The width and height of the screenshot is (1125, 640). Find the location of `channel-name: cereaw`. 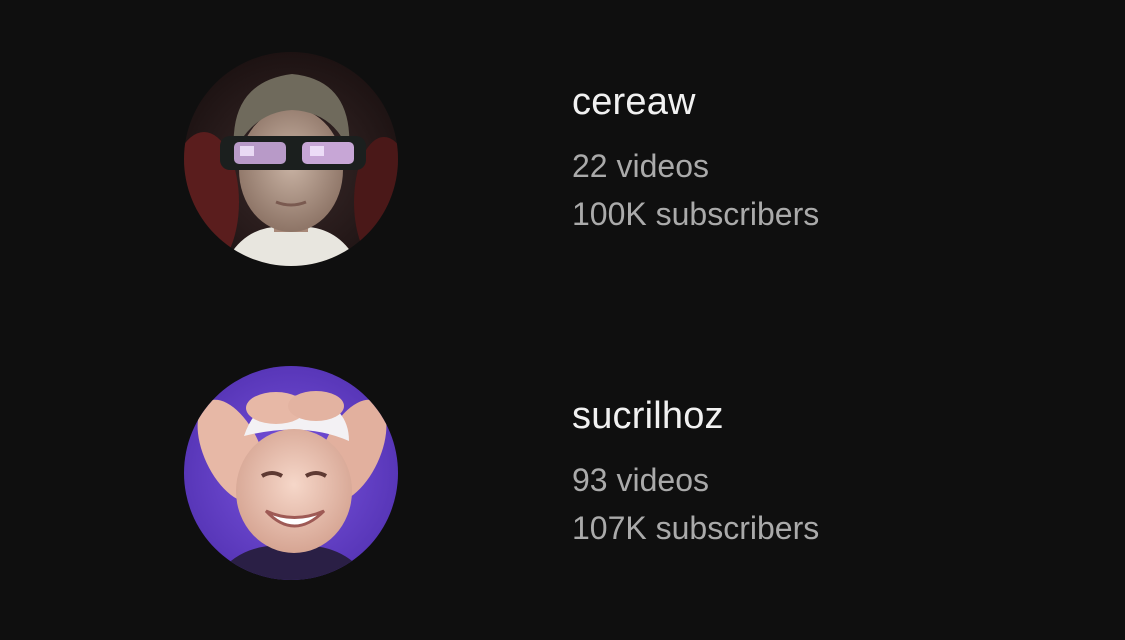

channel-name: cereaw is located at coordinates (695, 102).